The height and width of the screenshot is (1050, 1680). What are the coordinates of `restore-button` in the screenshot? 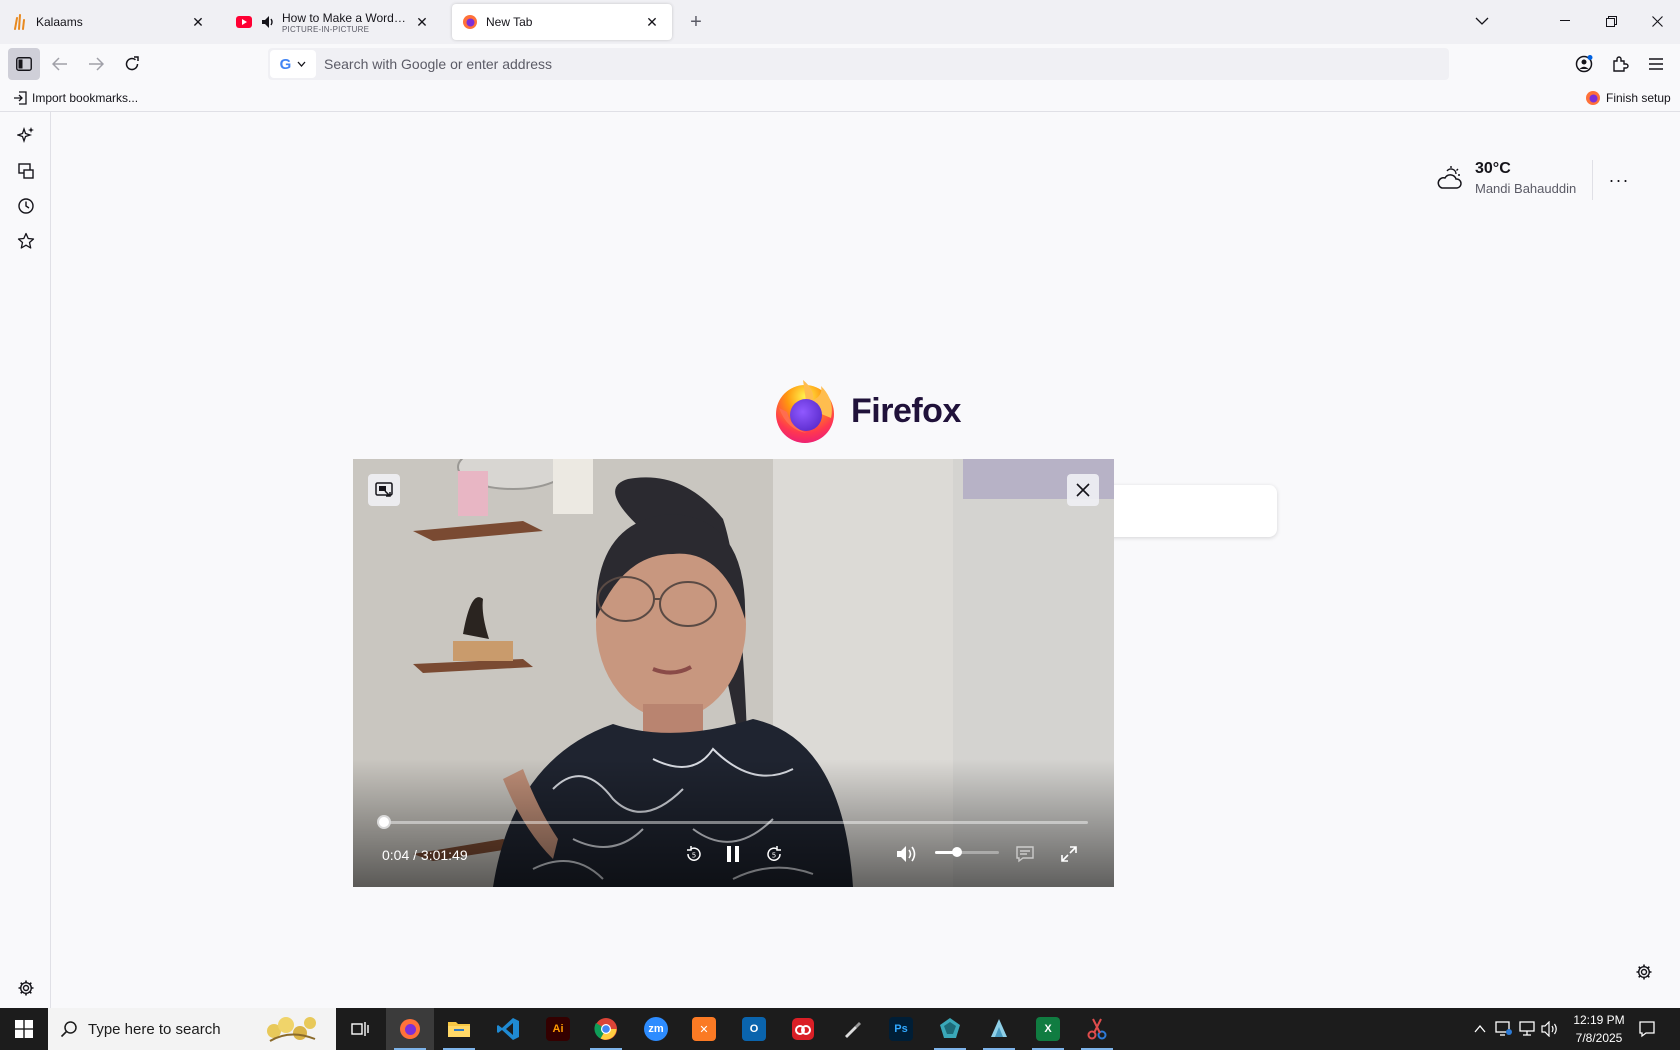 It's located at (1611, 21).